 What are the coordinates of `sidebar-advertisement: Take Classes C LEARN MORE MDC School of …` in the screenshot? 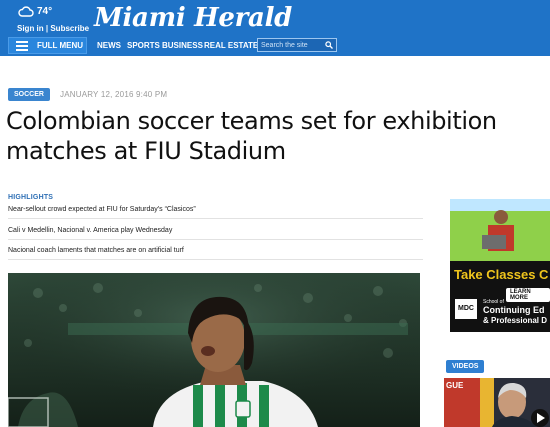 It's located at (500, 265).